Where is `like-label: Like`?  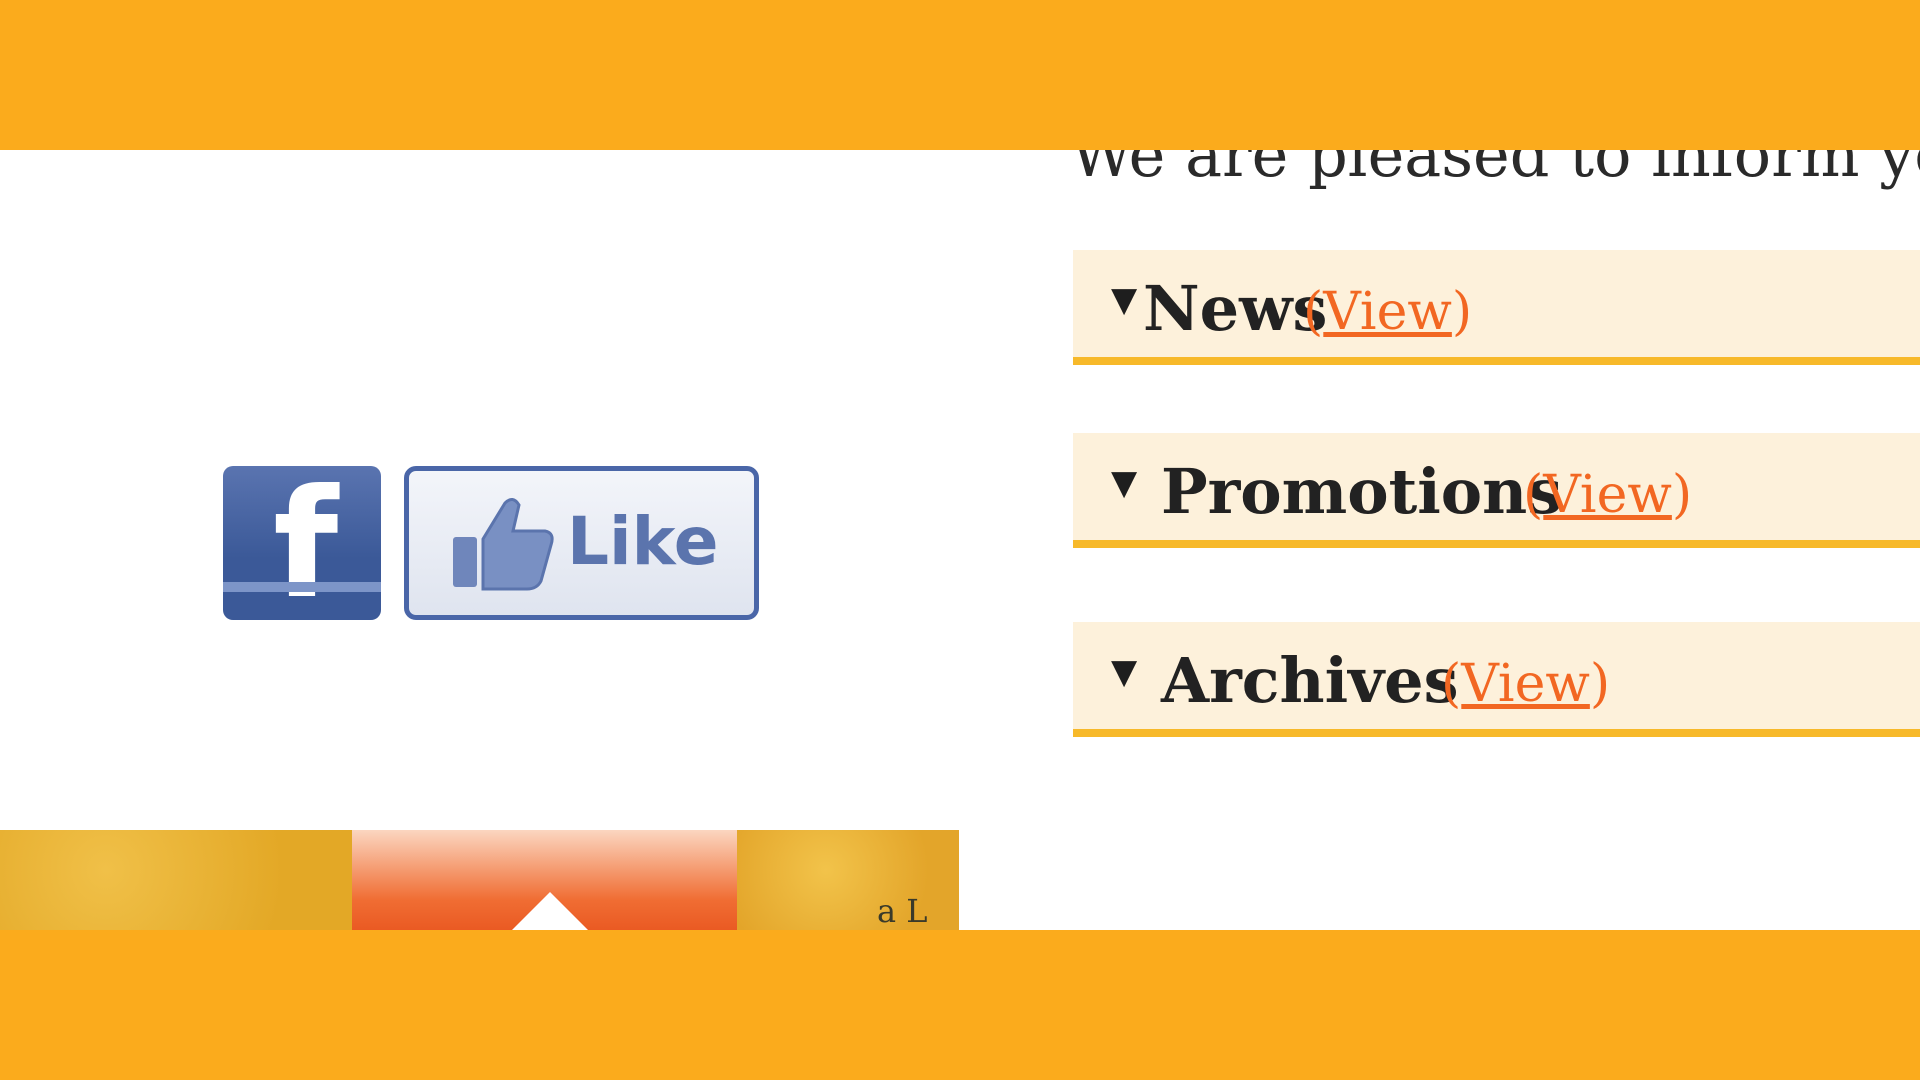
like-label: Like is located at coordinates (643, 541).